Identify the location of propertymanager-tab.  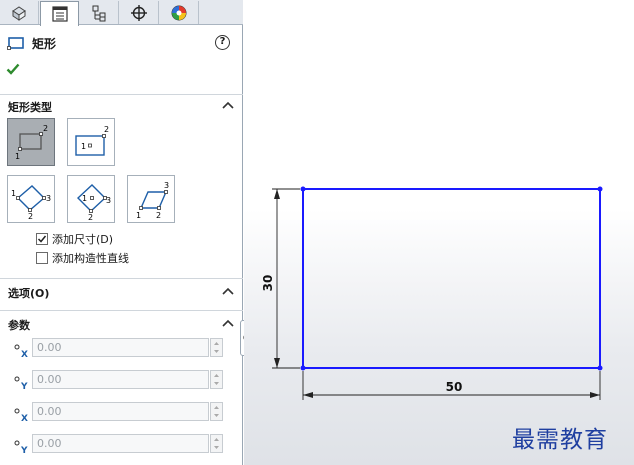
(59, 13).